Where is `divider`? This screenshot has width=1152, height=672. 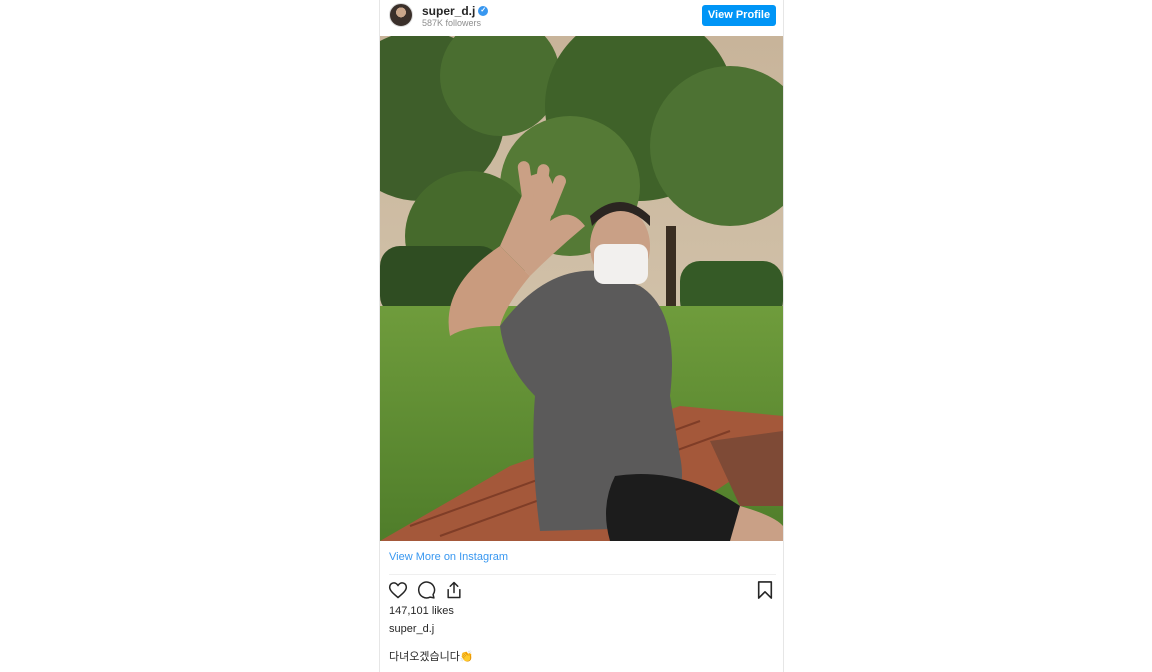 divider is located at coordinates (582, 574).